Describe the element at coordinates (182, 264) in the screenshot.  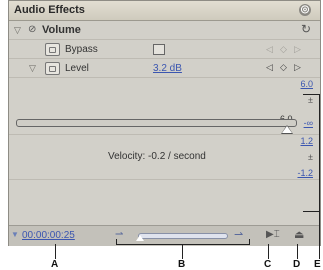
I see `callout-label-b: B` at that location.